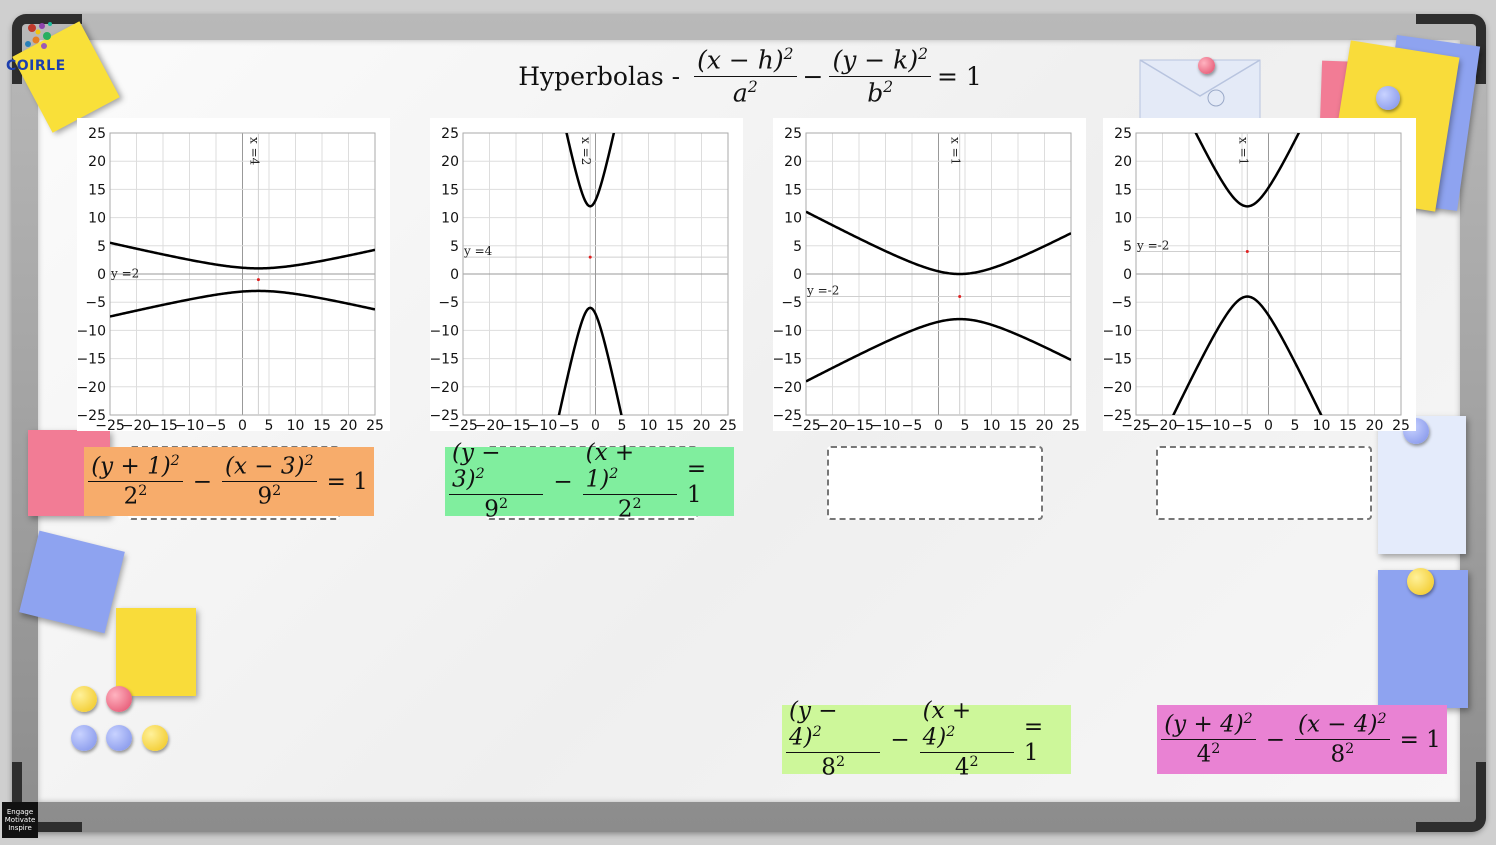  What do you see at coordinates (886, 424) in the screenshot?
I see `x-tick-label: −10` at bounding box center [886, 424].